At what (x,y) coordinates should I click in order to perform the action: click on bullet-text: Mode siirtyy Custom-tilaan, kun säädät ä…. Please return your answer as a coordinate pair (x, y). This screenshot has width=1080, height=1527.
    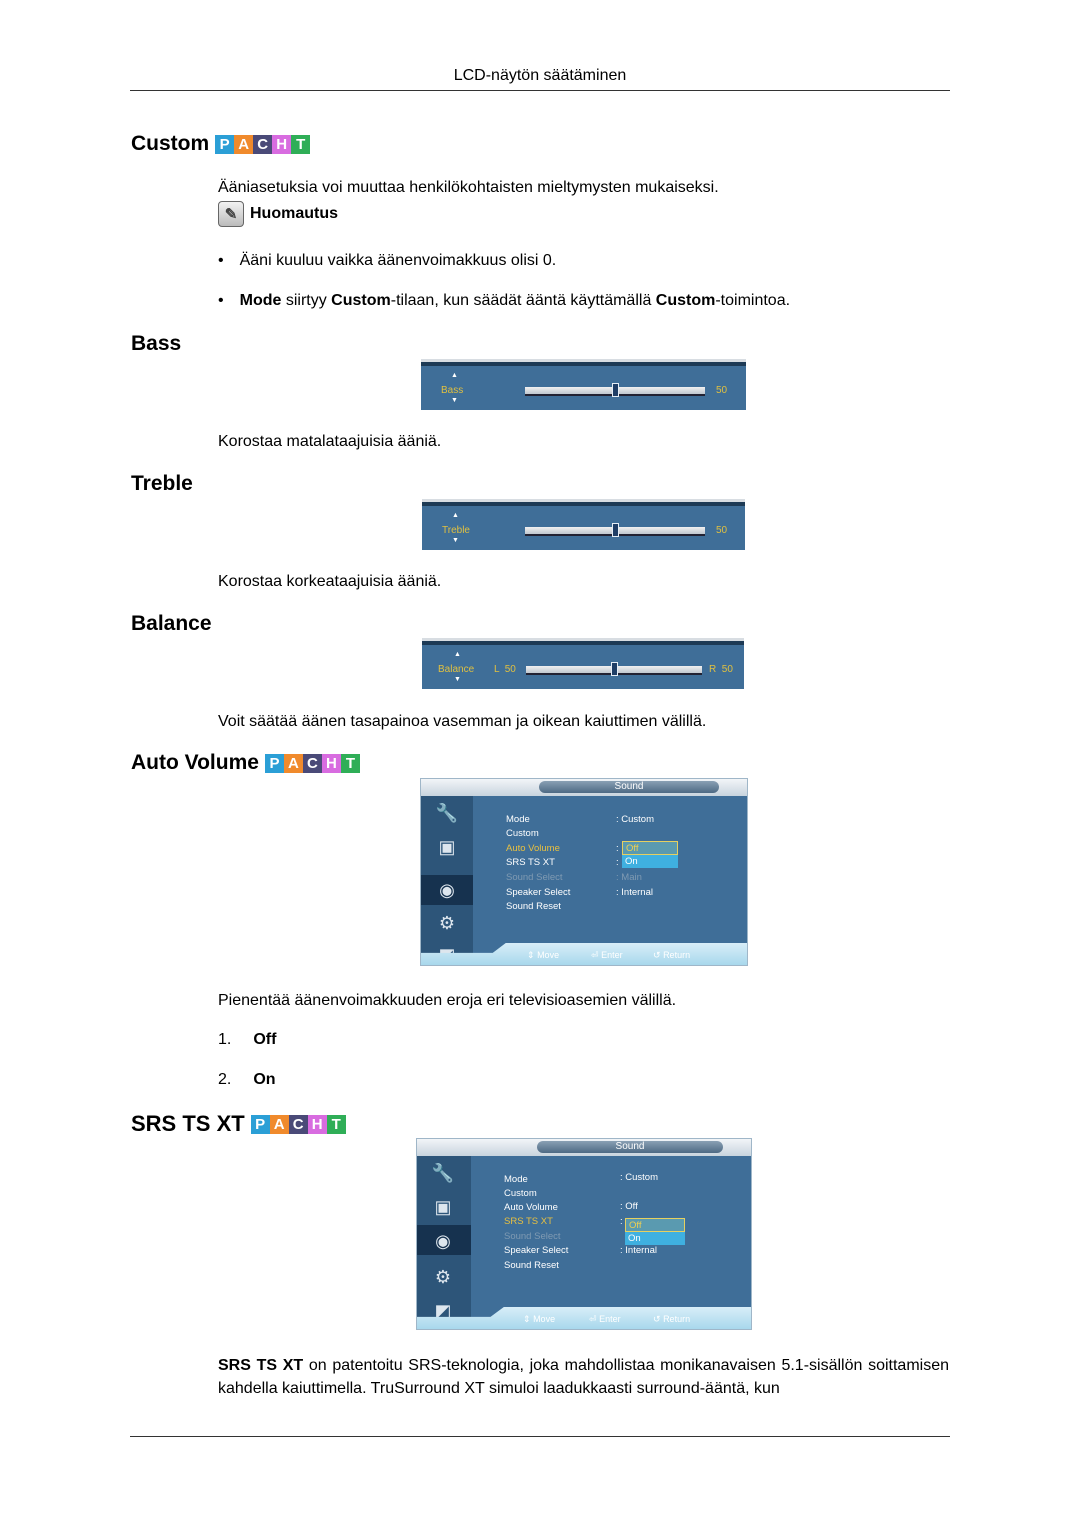
    Looking at the image, I should click on (515, 301).